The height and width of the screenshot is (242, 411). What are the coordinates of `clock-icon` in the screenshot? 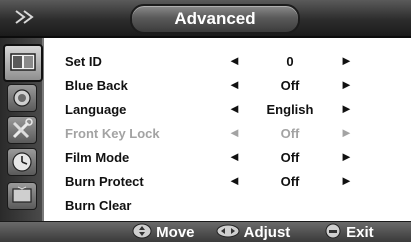 It's located at (22, 162).